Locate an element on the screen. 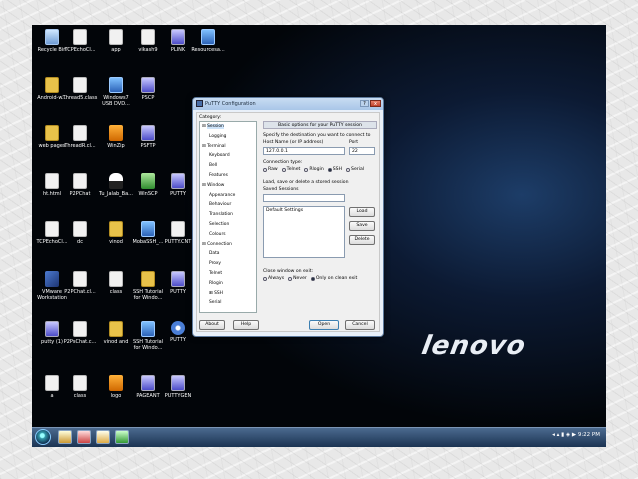  tree-item-label: Telnet is located at coordinates (216, 273).